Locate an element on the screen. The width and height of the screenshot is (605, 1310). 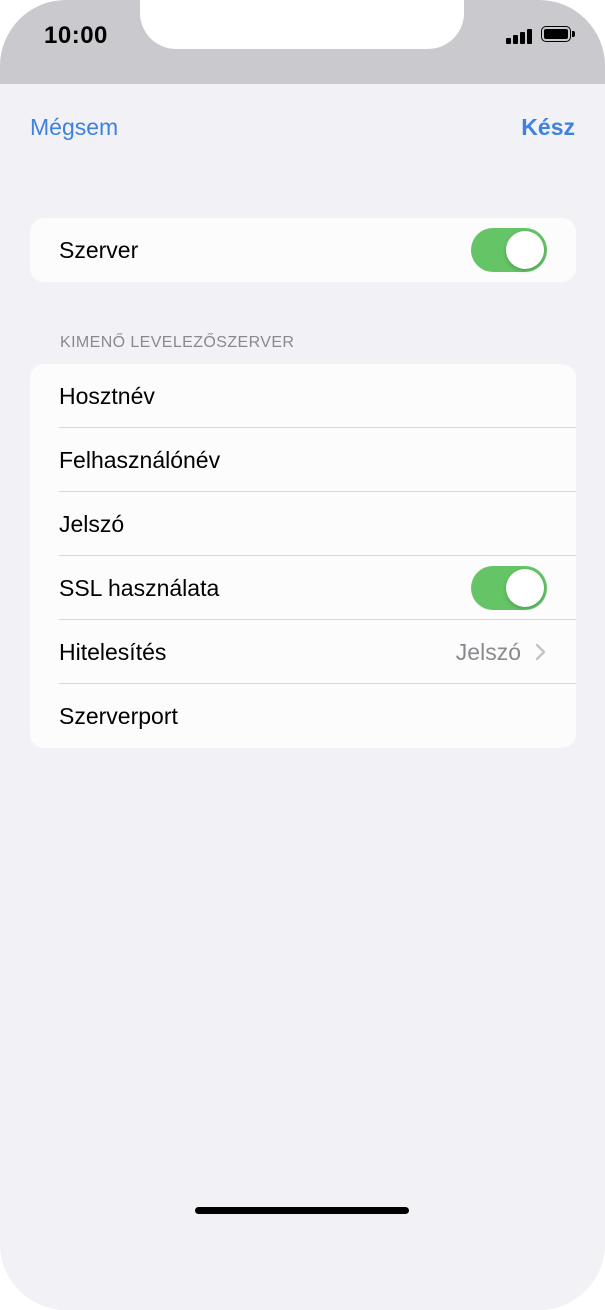
server-card: Szerver is located at coordinates (303, 250).